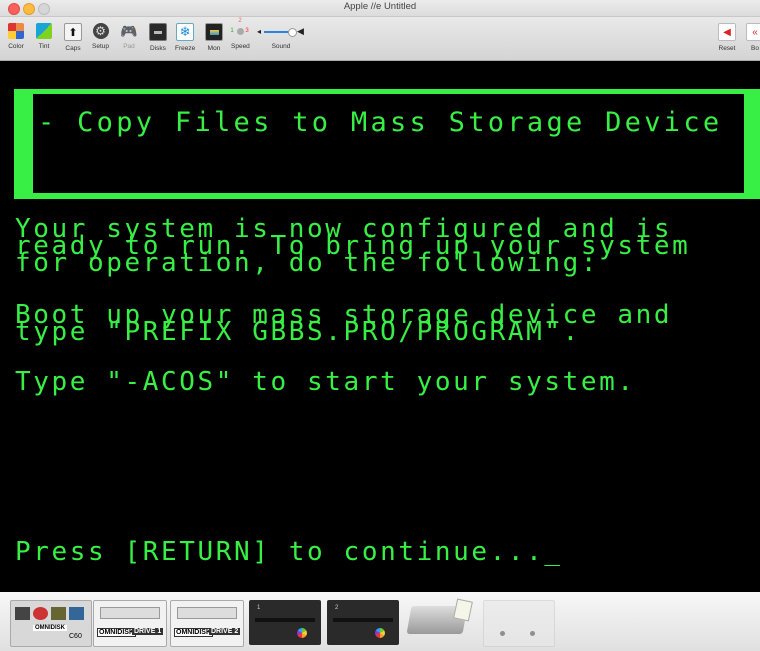  Describe the element at coordinates (298, 332) in the screenshot. I see `screen-line-5: type "PREFIX GBBS.PRO/PROGRAM".` at that location.